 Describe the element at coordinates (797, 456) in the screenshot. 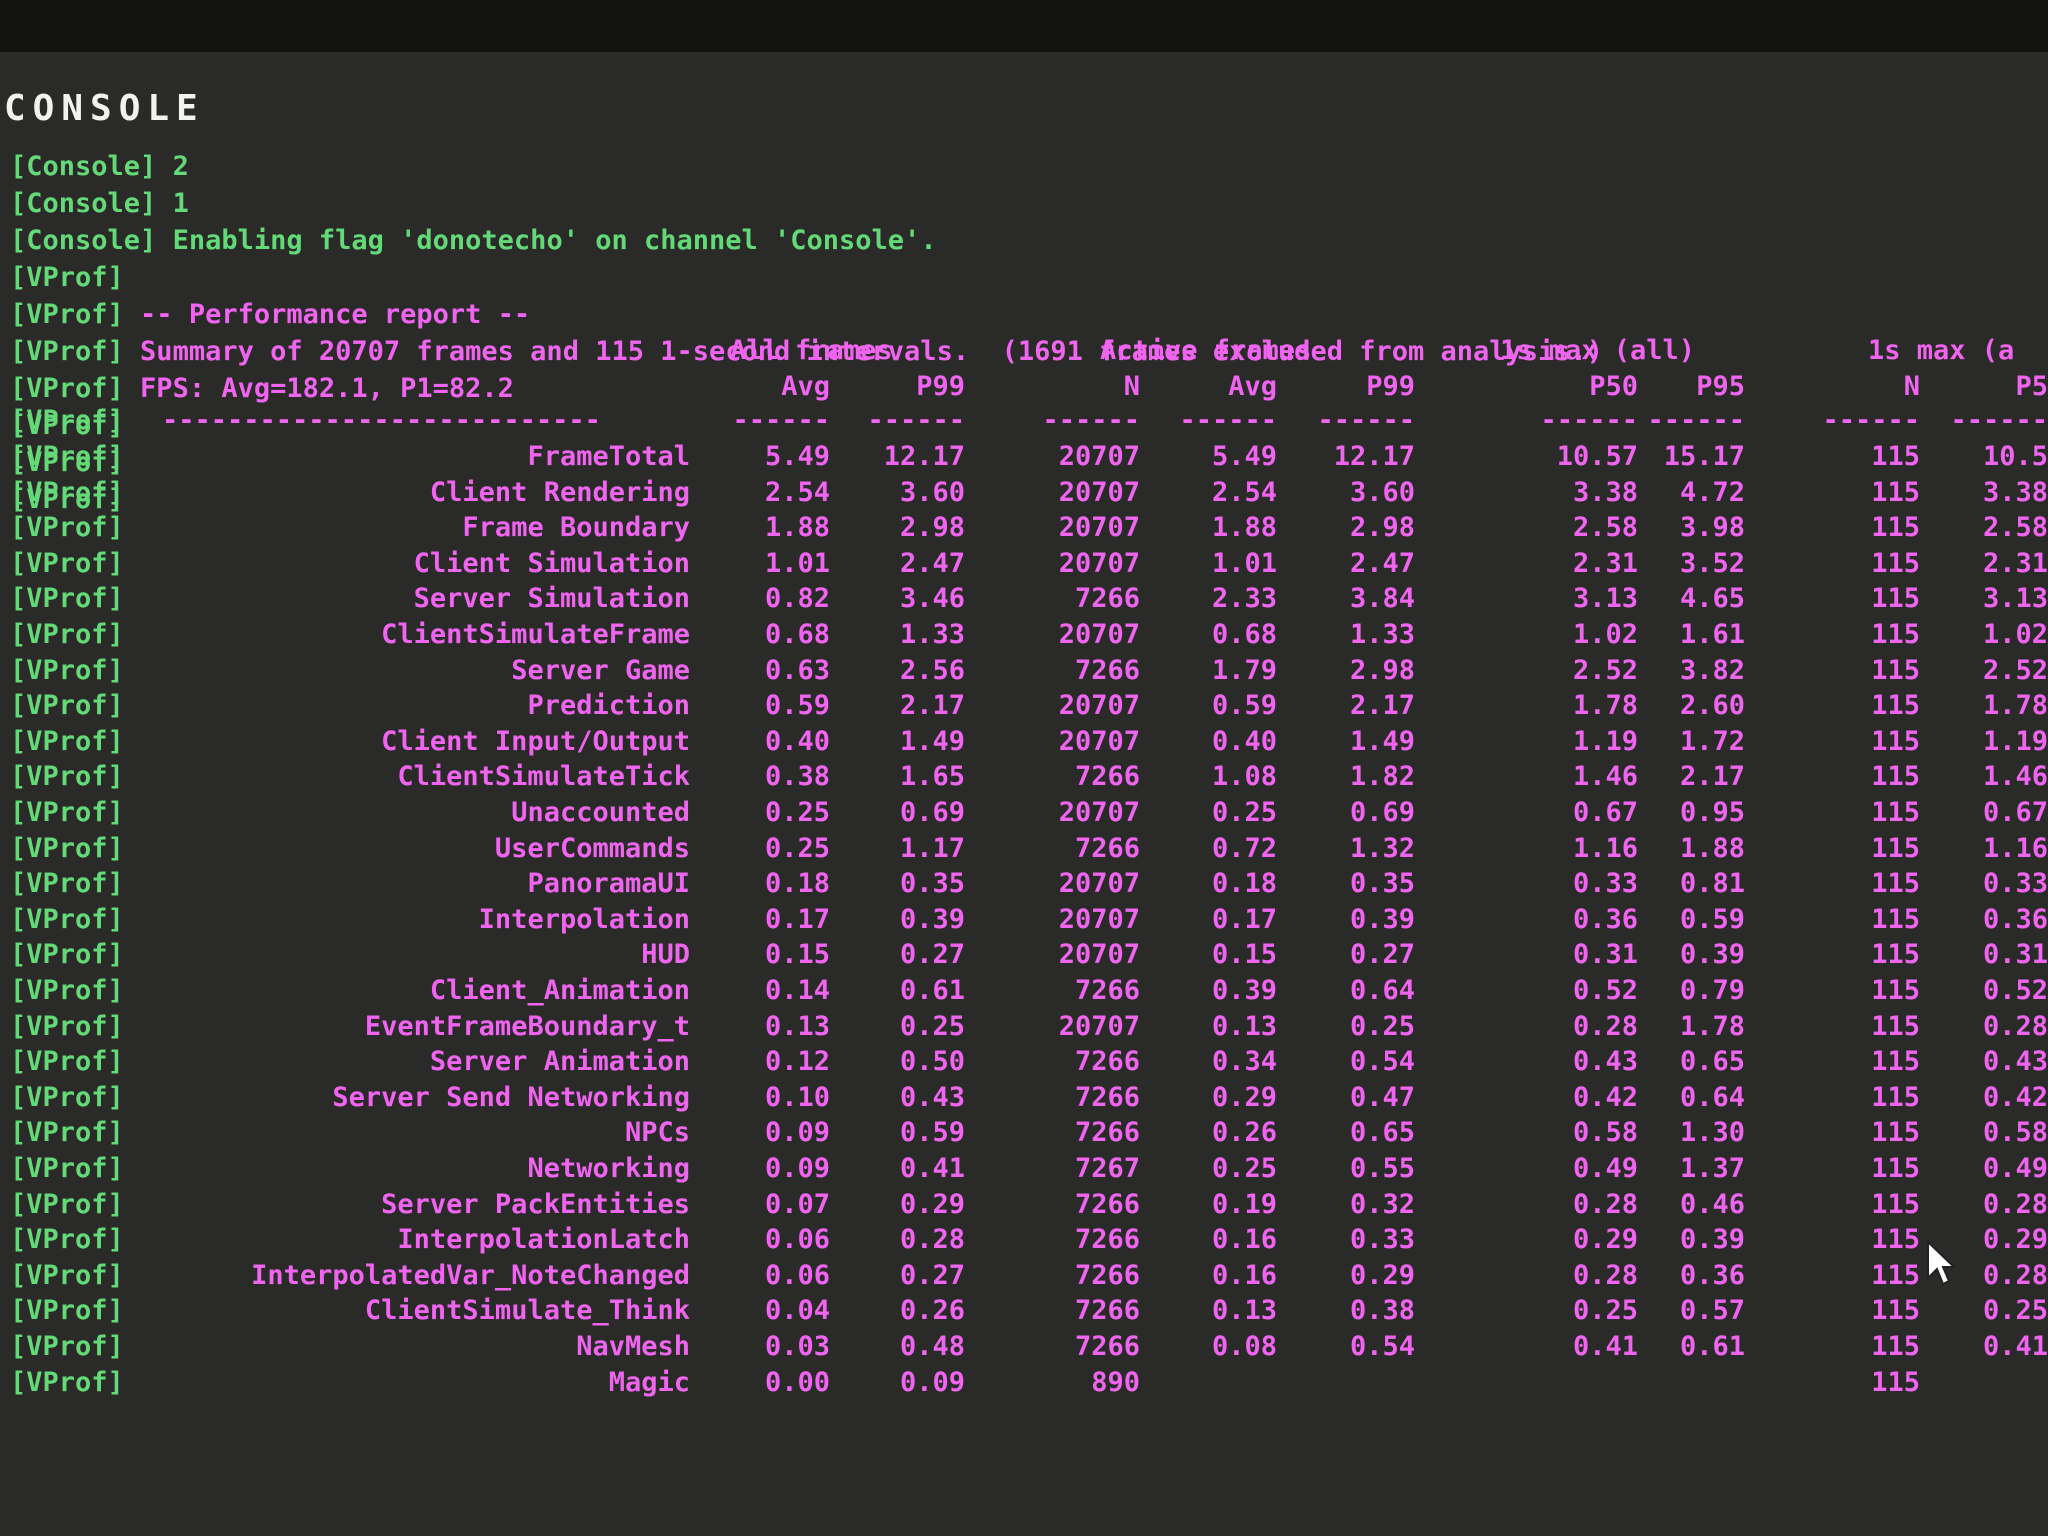

I see `metric-value: 5.49` at that location.